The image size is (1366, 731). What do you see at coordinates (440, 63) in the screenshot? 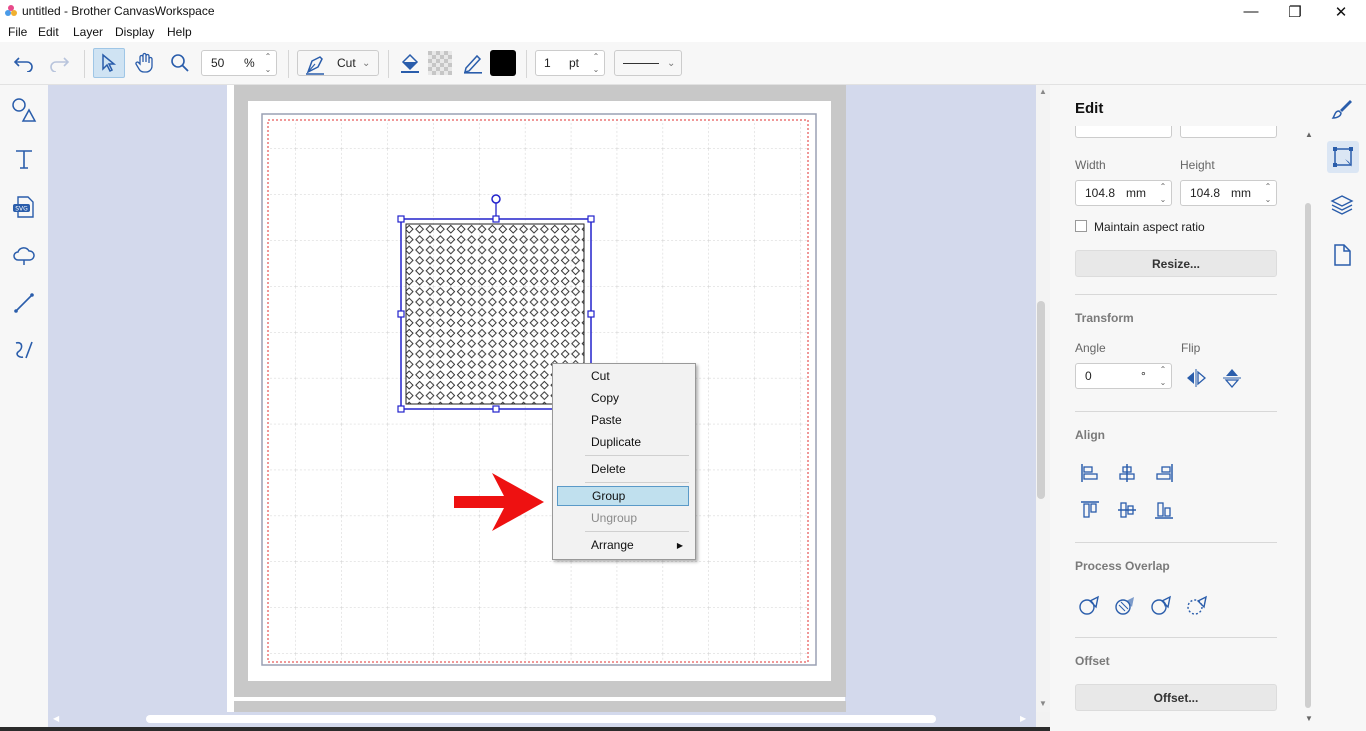
I see `fill-pattern-button` at bounding box center [440, 63].